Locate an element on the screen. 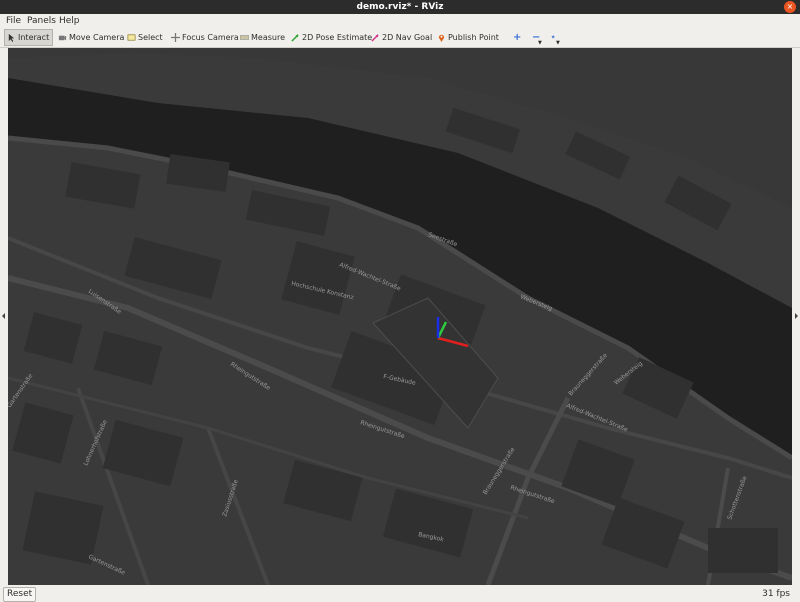  publish-point-tool-button: Publish Point is located at coordinates (468, 37).